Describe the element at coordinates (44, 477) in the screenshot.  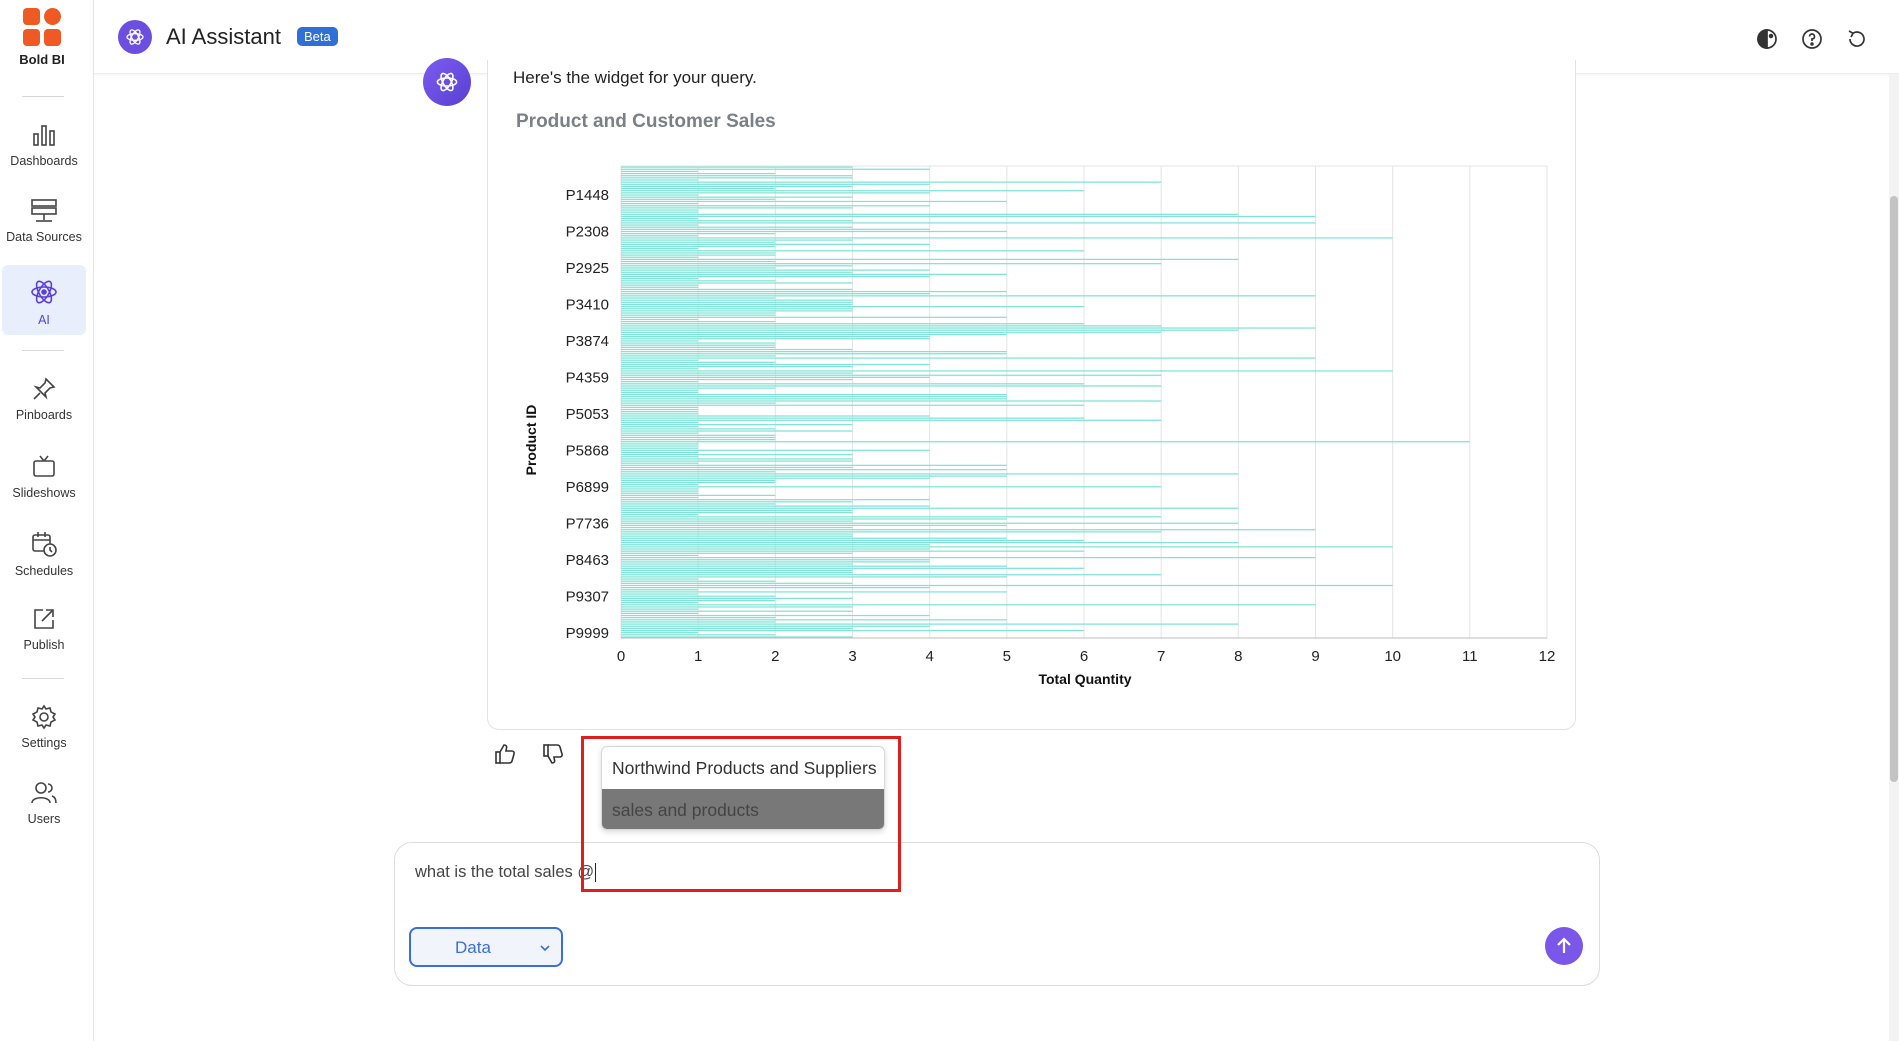
I see `sidebar-item-slideshows: Slideshows` at that location.